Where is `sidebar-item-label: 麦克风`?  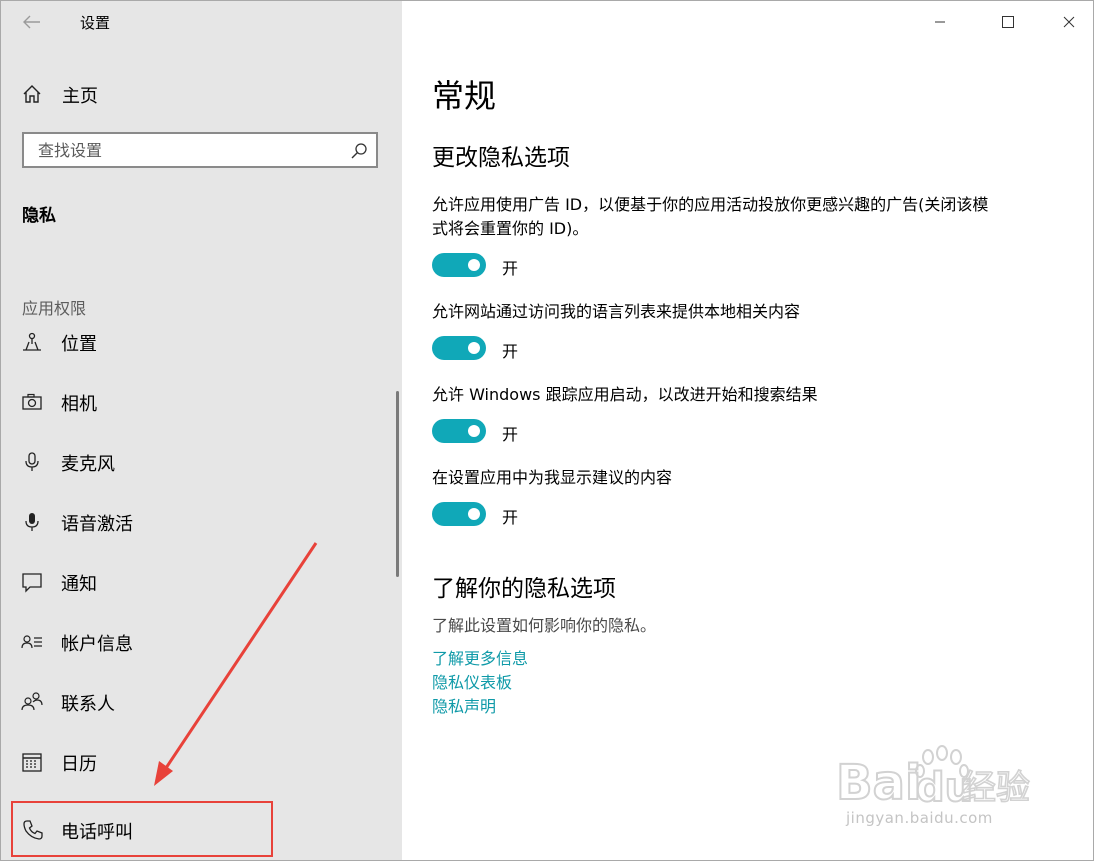
sidebar-item-label: 麦克风 is located at coordinates (88, 464).